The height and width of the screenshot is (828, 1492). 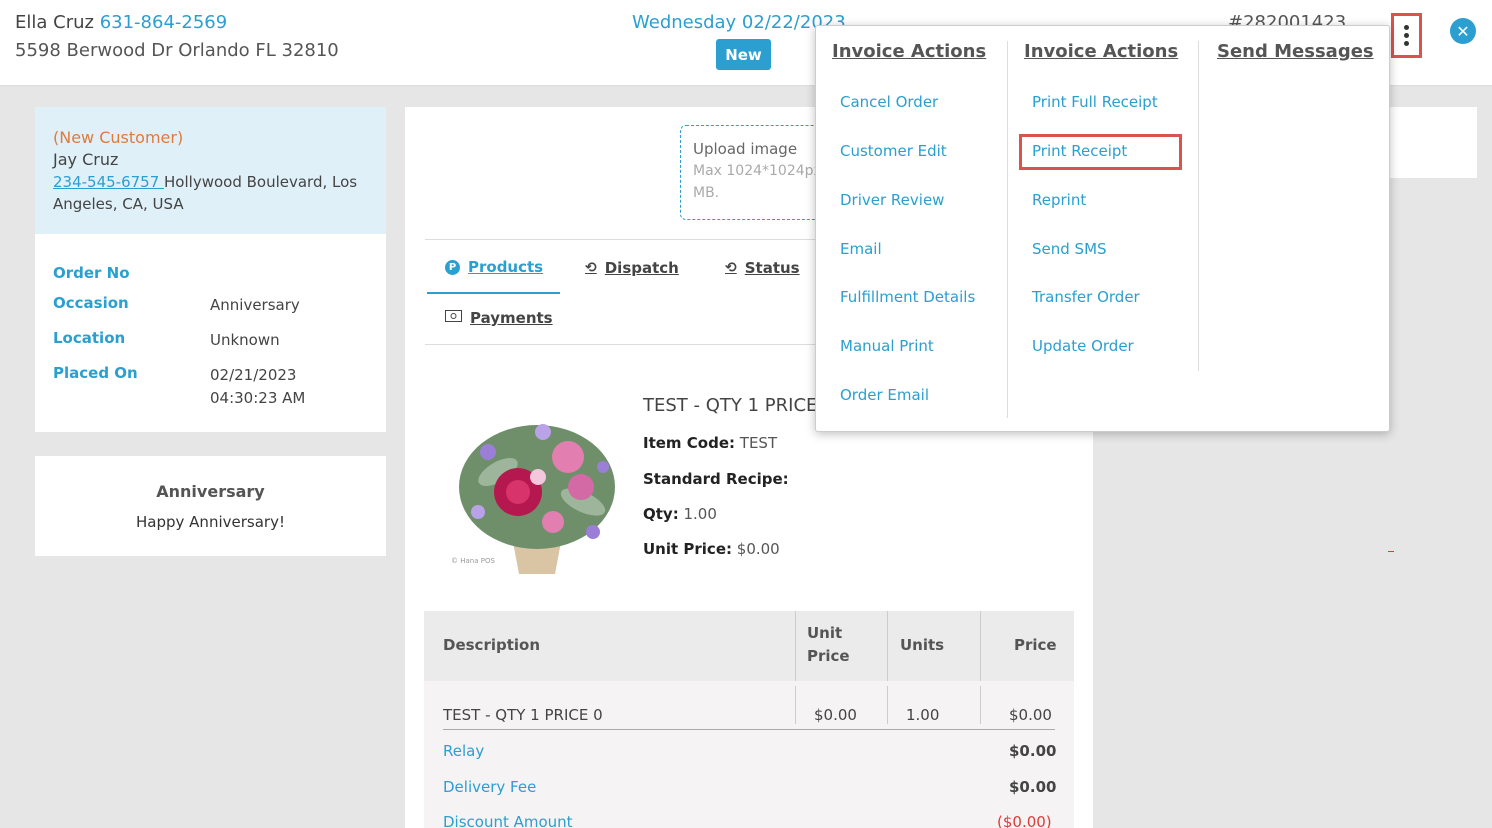 I want to click on row-price: $0.00, so click(x=1030, y=715).